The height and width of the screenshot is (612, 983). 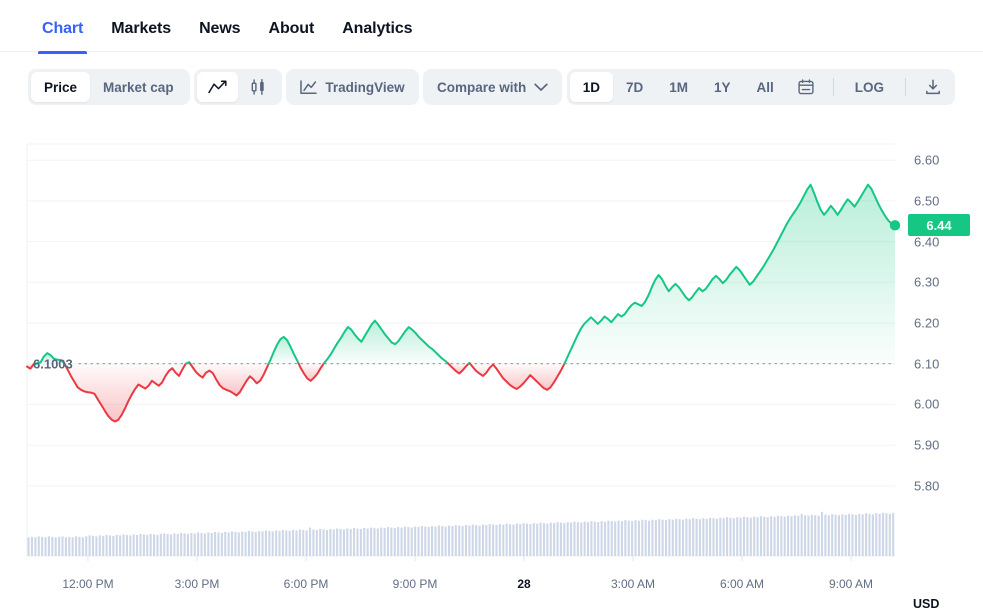 What do you see at coordinates (927, 282) in the screenshot?
I see `y-axis-tick: 6.30` at bounding box center [927, 282].